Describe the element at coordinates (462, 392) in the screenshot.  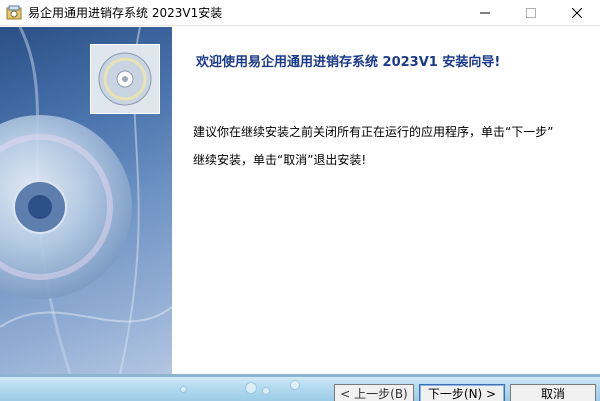
I see `next-button: 下一步(N) >` at that location.